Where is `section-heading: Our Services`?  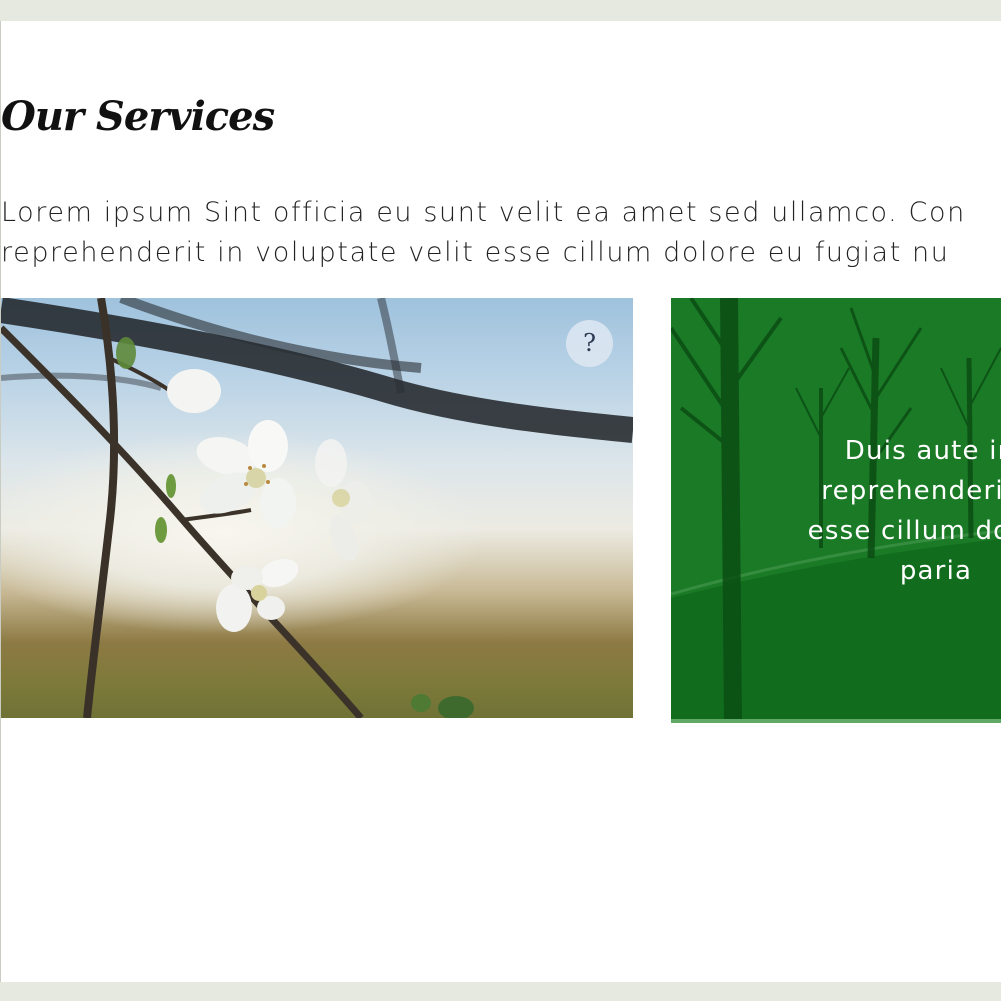
section-heading: Our Services is located at coordinates (138, 116).